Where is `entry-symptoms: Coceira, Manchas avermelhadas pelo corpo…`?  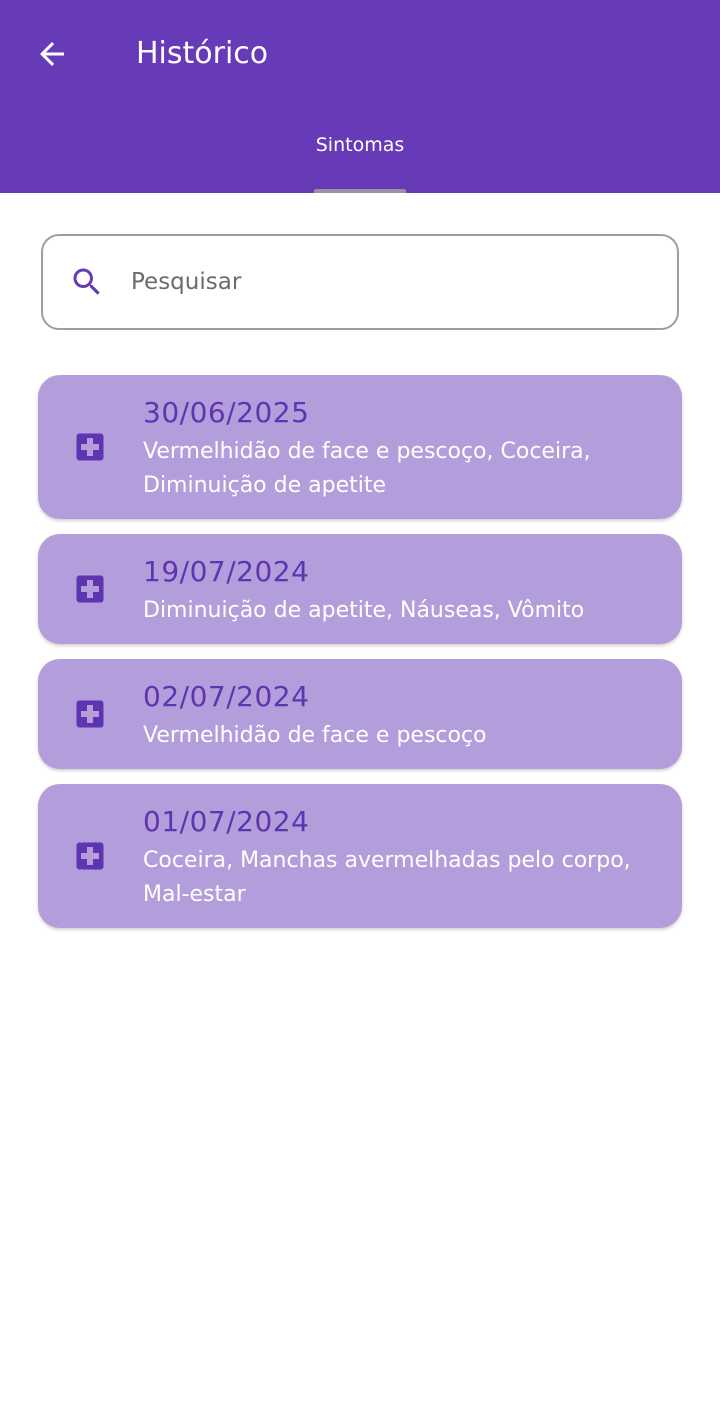
entry-symptoms: Coceira, Manchas avermelhadas pelo corpo… is located at coordinates (387, 877).